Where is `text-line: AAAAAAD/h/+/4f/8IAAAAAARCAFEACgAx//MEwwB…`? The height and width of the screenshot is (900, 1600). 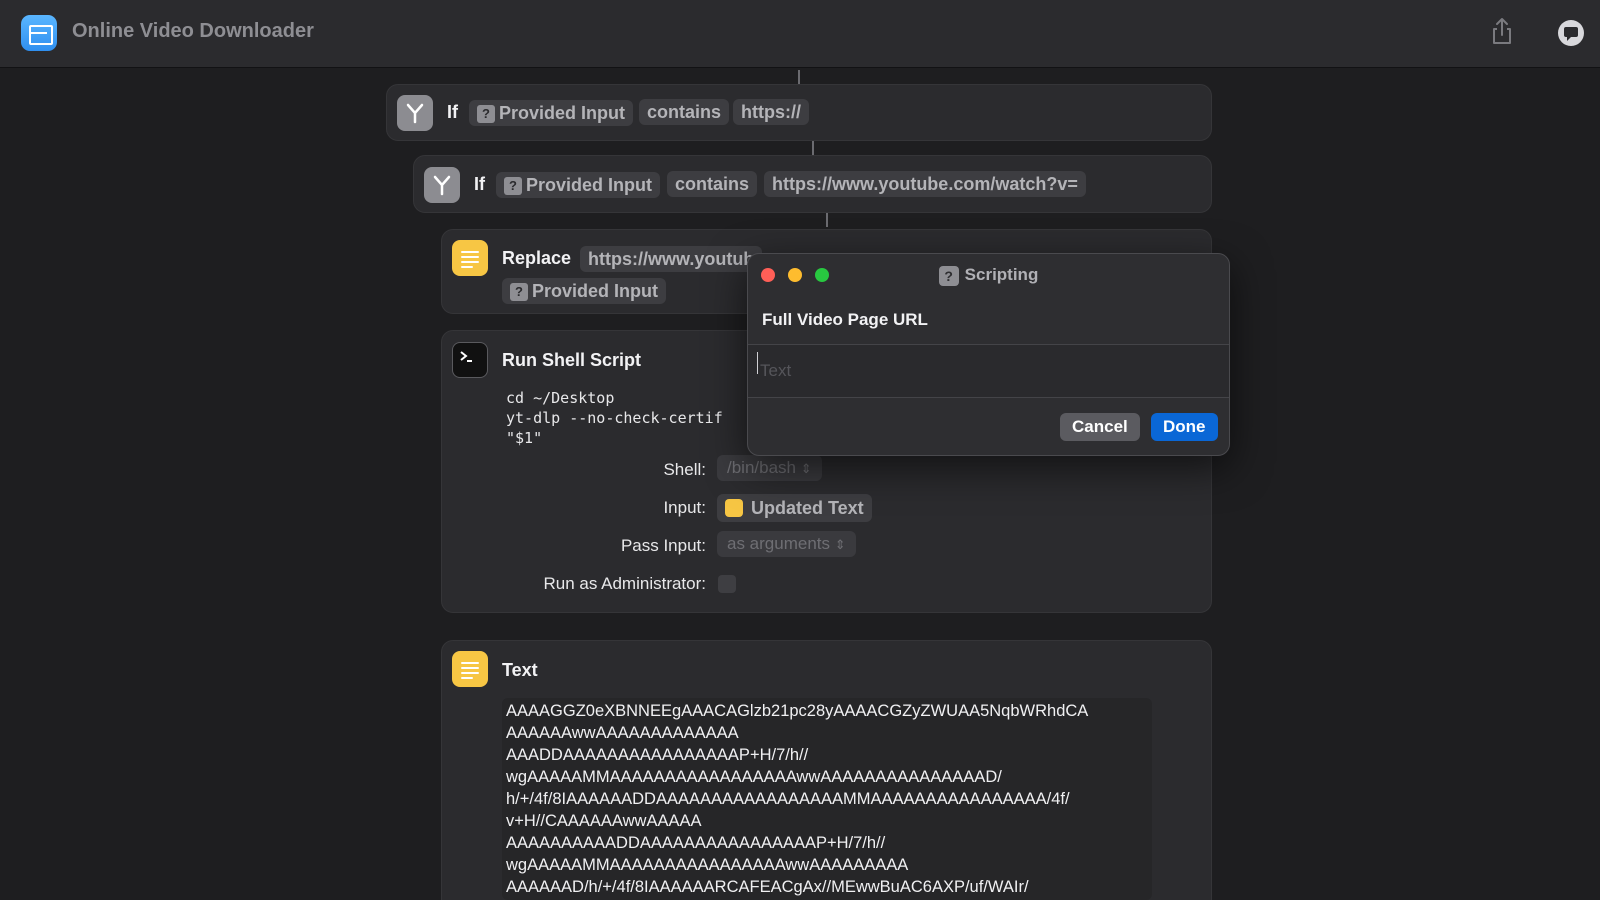
text-line: AAAAAAD/h/+/4f/8IAAAAAARCAFEACgAx//MEwwB… is located at coordinates (767, 887).